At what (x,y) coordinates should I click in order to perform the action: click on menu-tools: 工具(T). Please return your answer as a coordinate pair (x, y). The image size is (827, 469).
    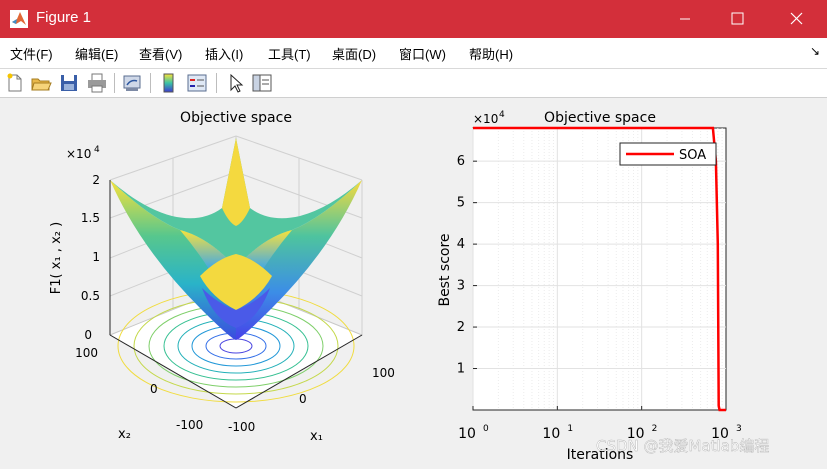
    Looking at the image, I should click on (289, 53).